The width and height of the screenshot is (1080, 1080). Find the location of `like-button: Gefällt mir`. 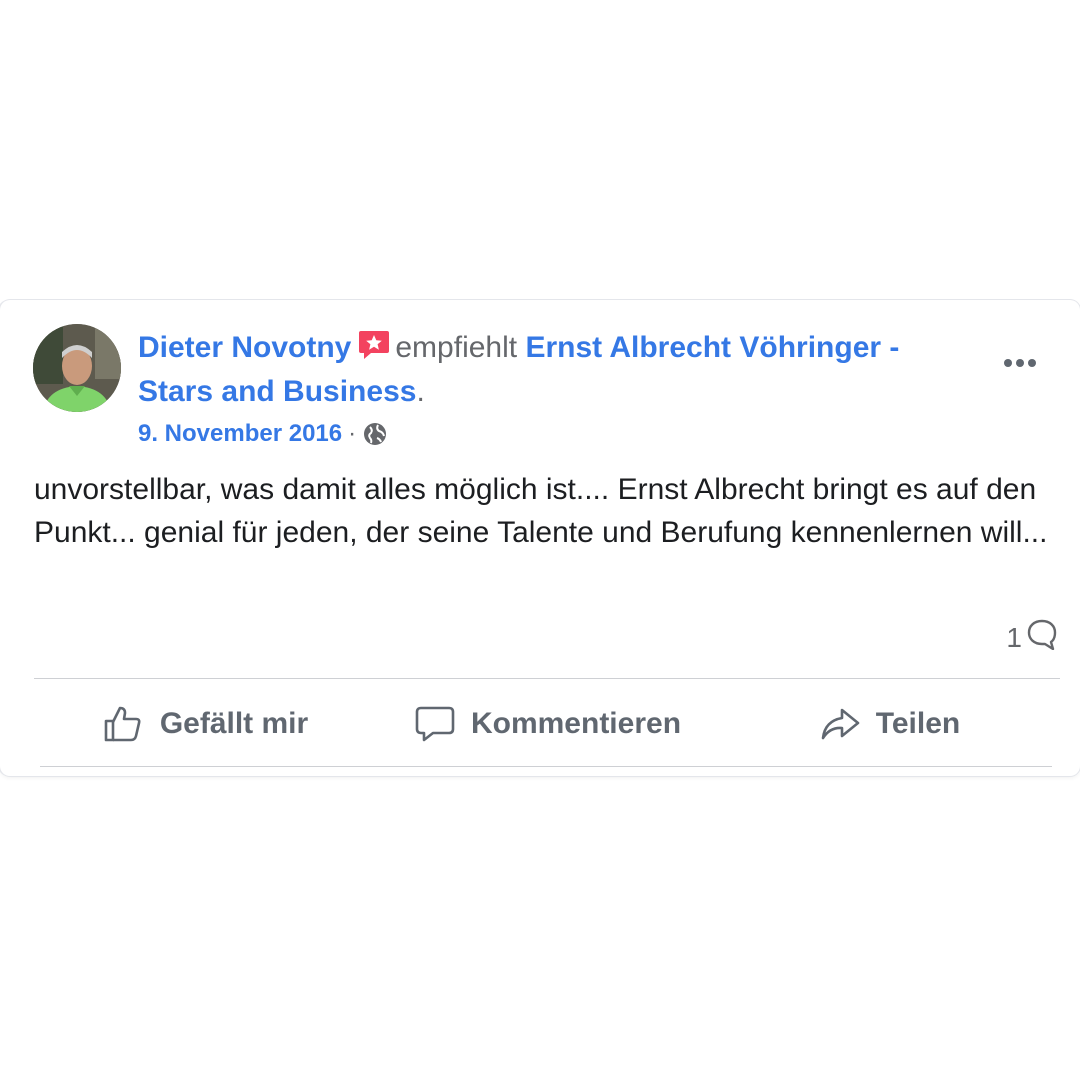

like-button: Gefällt mir is located at coordinates (205, 724).